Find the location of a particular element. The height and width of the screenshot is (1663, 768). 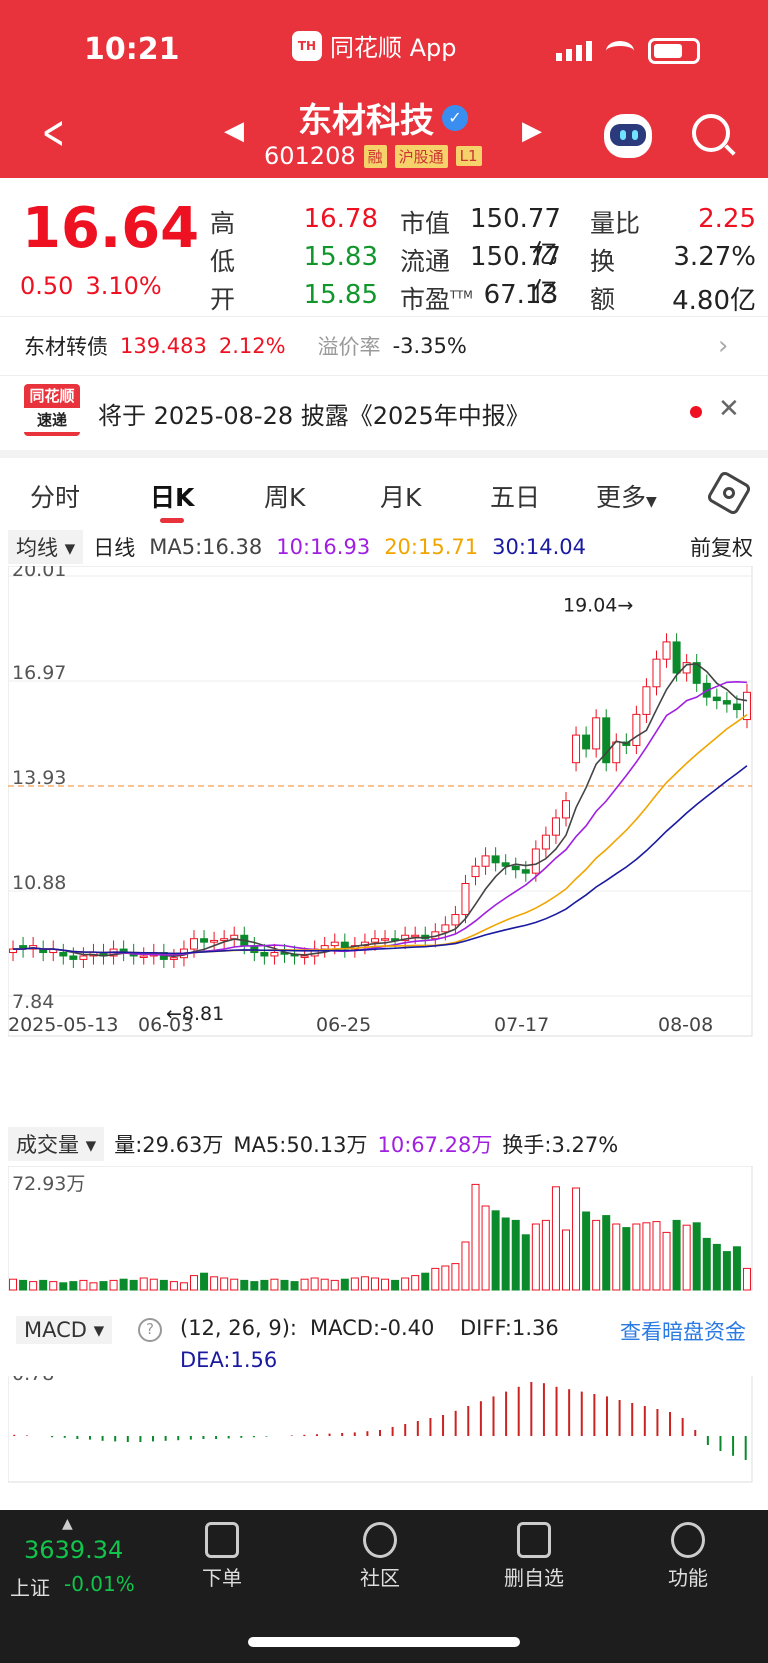

status-time: 10:21 is located at coordinates (132, 49).